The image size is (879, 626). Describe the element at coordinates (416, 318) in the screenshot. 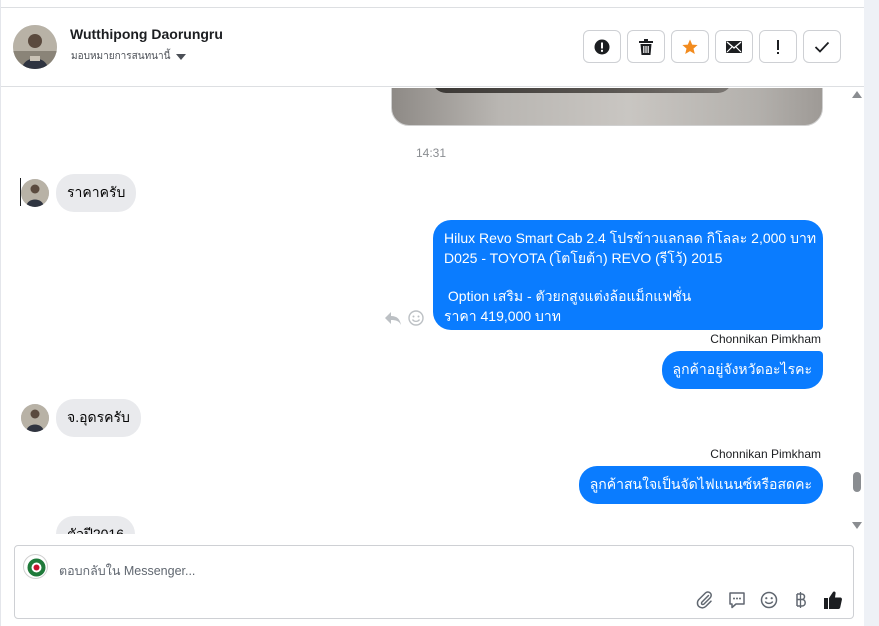

I see `react-emoji-icon` at that location.